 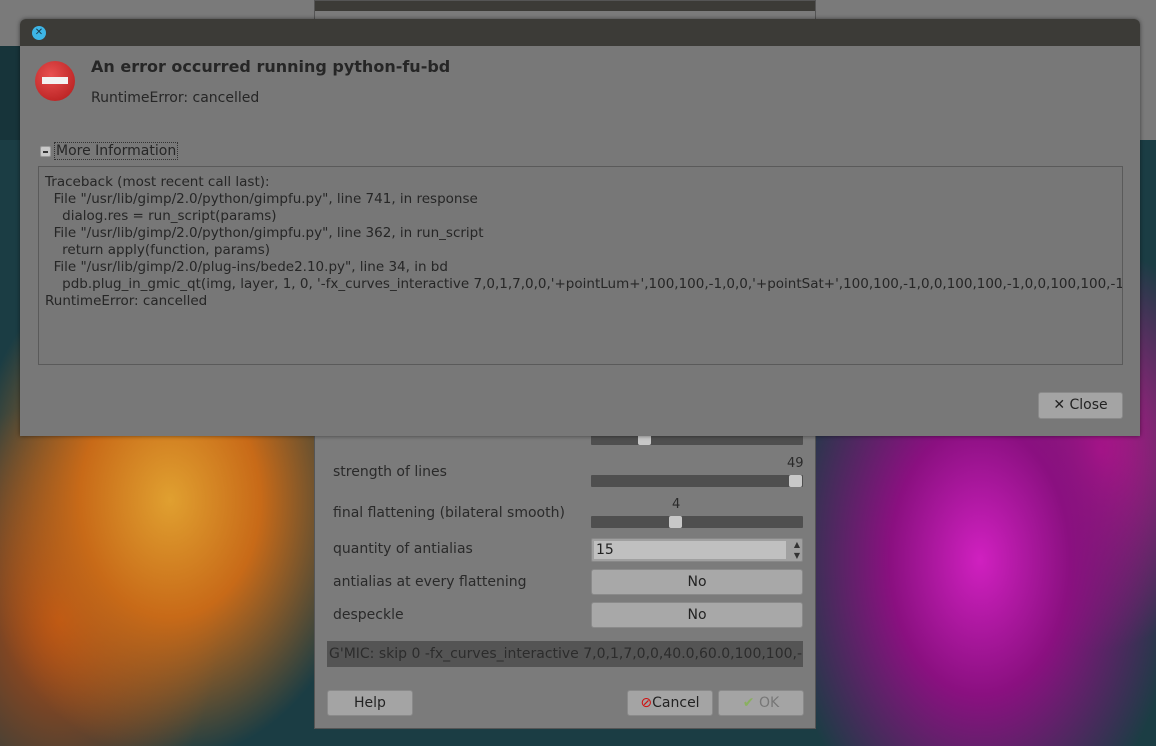 I want to click on check-icon: ✔, so click(x=748, y=703).